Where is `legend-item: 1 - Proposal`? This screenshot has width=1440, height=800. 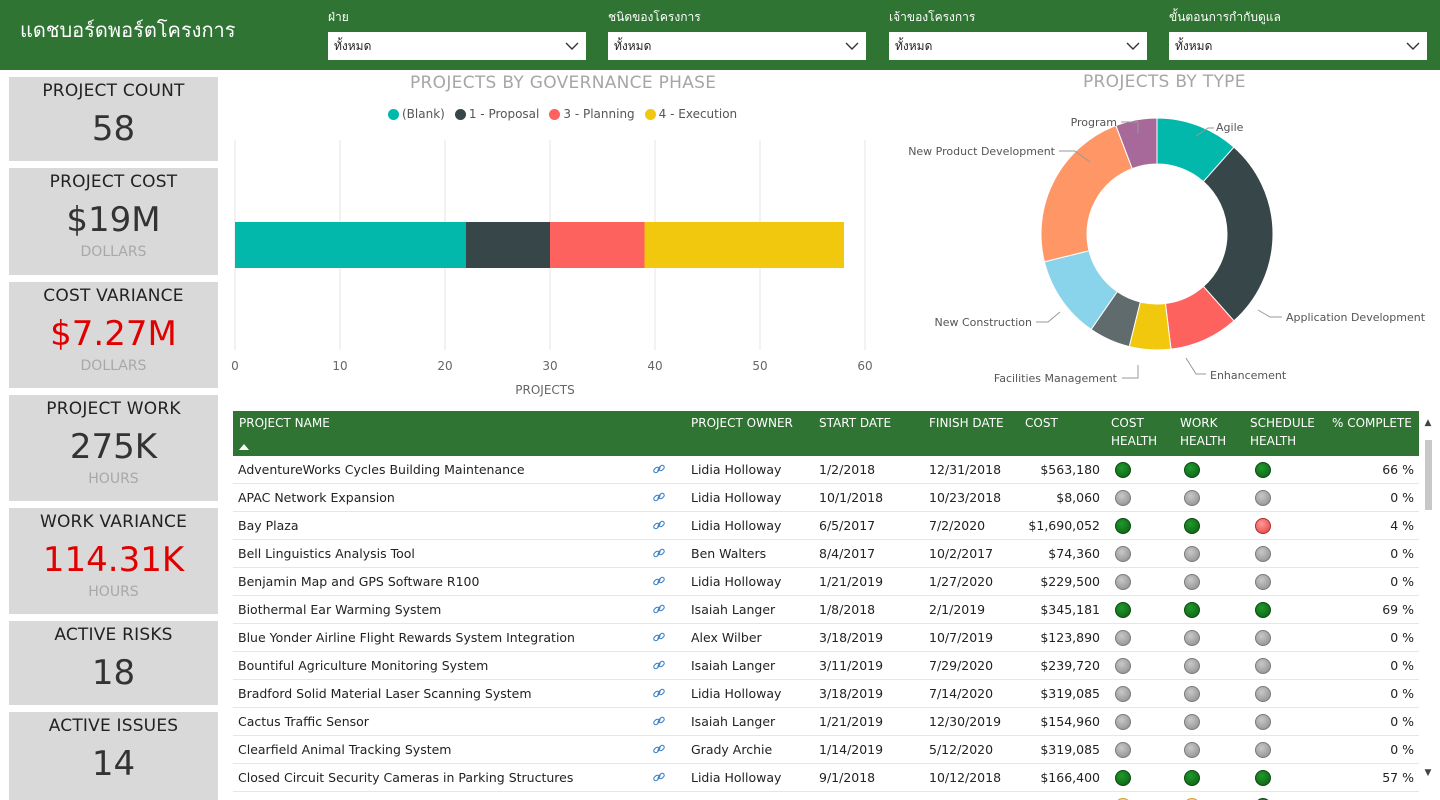 legend-item: 1 - Proposal is located at coordinates (496, 114).